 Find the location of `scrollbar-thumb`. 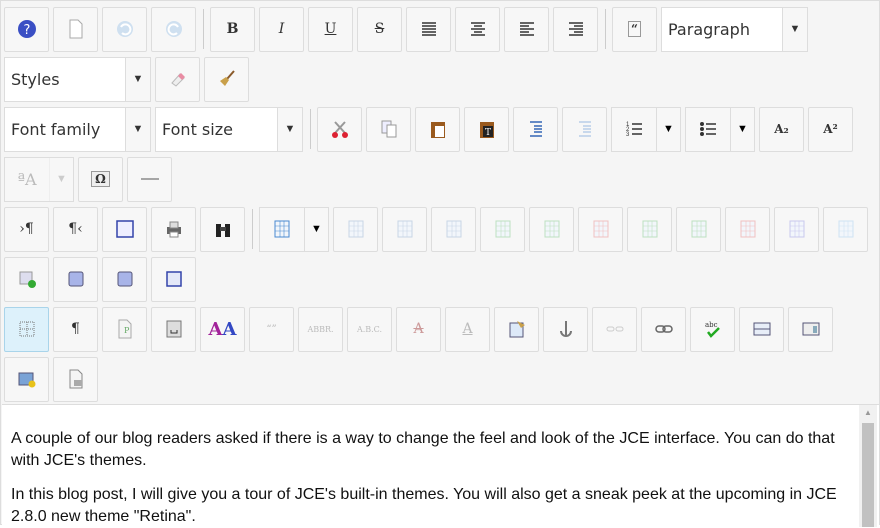

scrollbar-thumb is located at coordinates (868, 475).